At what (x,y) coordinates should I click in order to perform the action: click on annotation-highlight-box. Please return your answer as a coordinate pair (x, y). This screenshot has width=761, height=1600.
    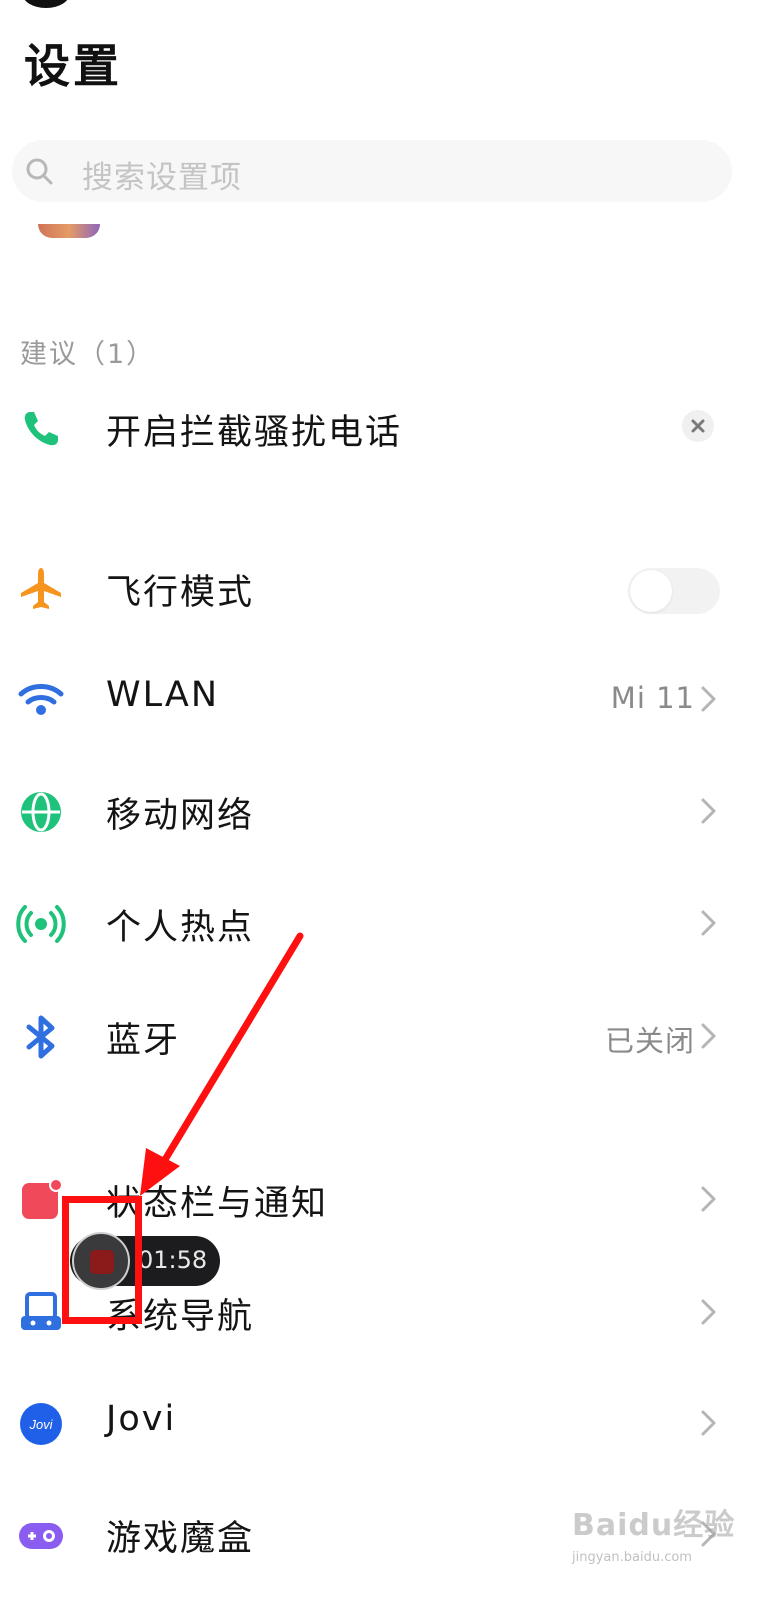
    Looking at the image, I should click on (102, 1260).